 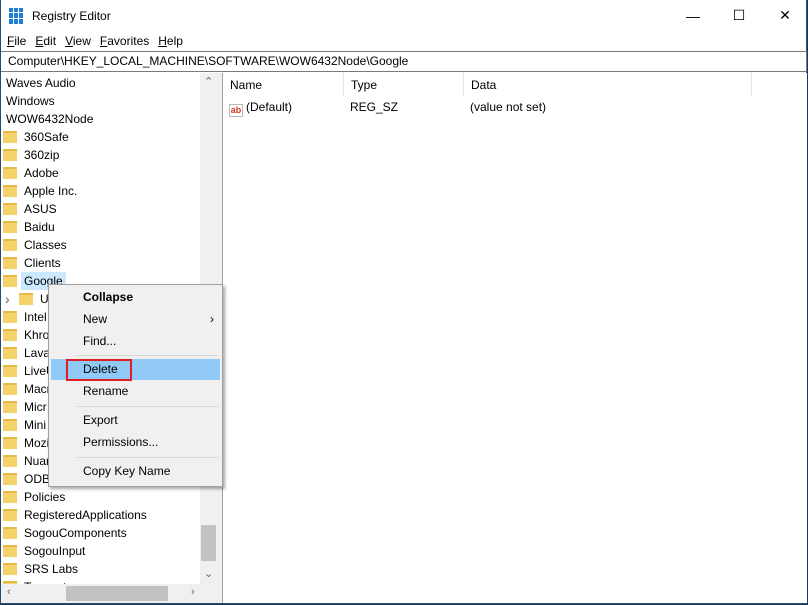 I want to click on column-name: Name, so click(x=283, y=85).